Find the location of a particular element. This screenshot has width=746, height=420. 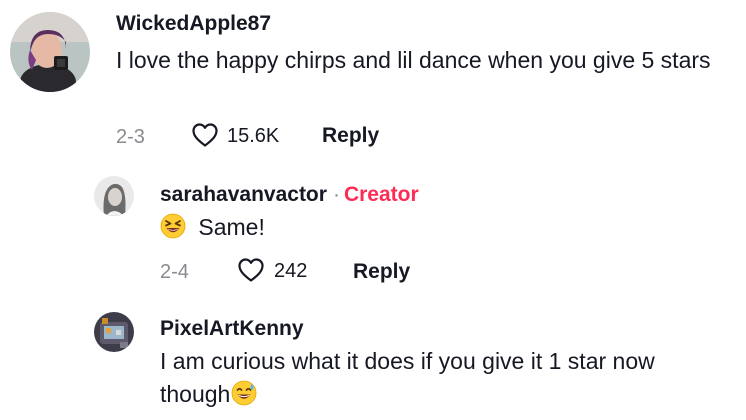

comment-username: sarahavanvactor · Creator is located at coordinates (289, 195).